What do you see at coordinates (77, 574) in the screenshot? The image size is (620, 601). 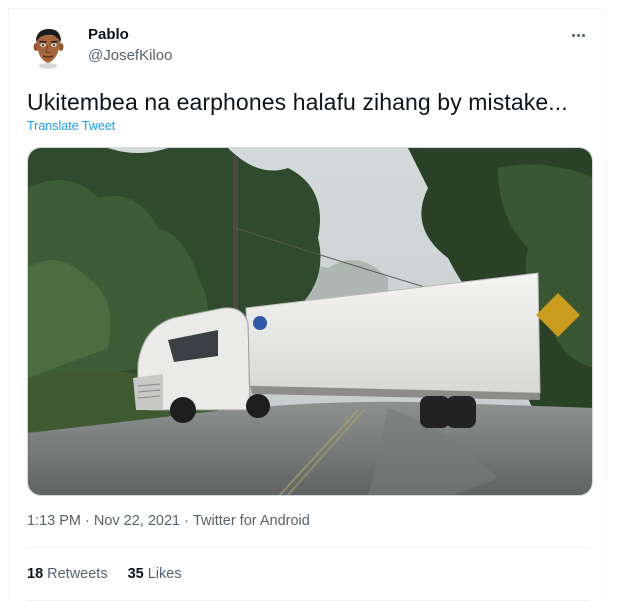 I see `retweets-label: Retweets` at bounding box center [77, 574].